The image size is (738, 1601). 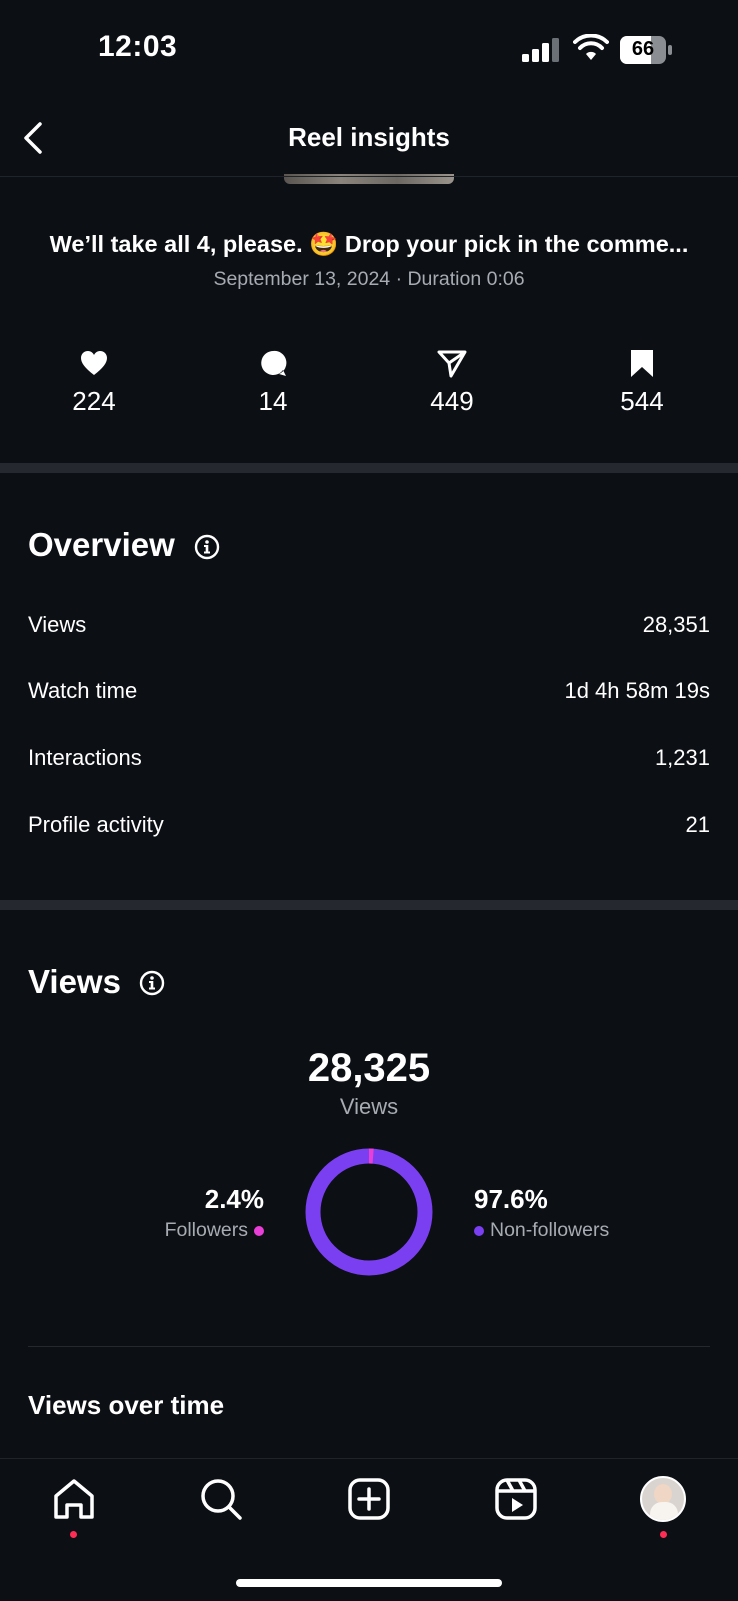 What do you see at coordinates (85, 757) in the screenshot?
I see `overview-row-interactions-label: Interactions` at bounding box center [85, 757].